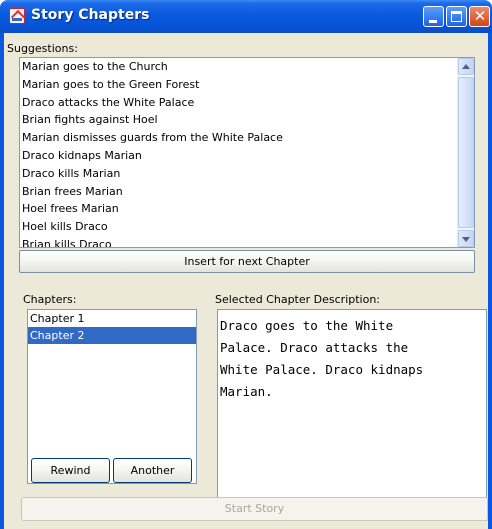 The image size is (492, 529). What do you see at coordinates (247, 241) in the screenshot?
I see `suggestion-item: Brian kills Draco` at bounding box center [247, 241].